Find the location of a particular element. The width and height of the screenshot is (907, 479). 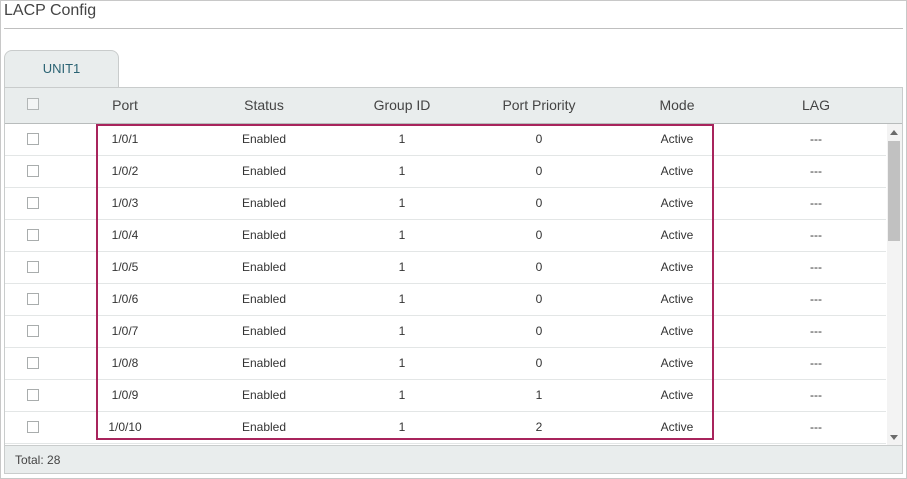

cell-port: 1/0/4 is located at coordinates (125, 235).